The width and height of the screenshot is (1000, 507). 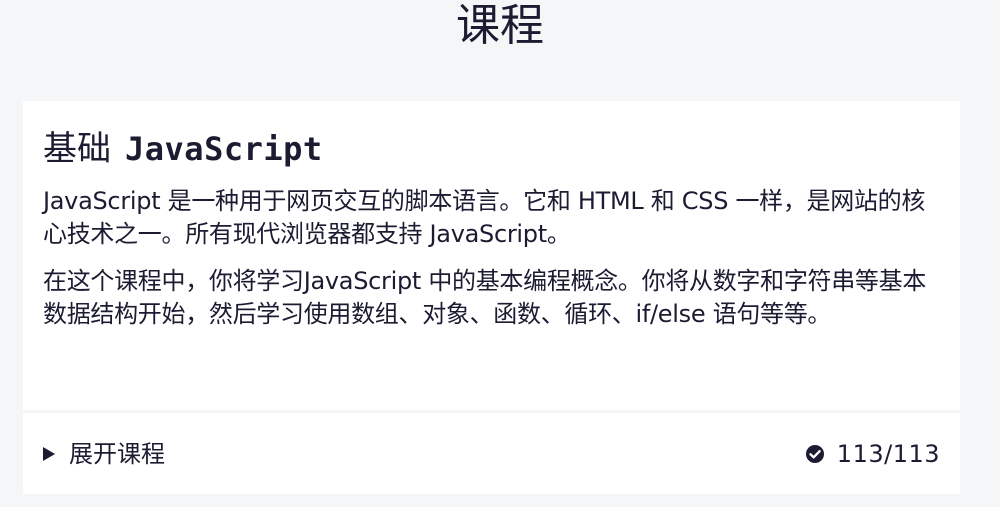 I want to click on triangle-right-icon, so click(x=49, y=453).